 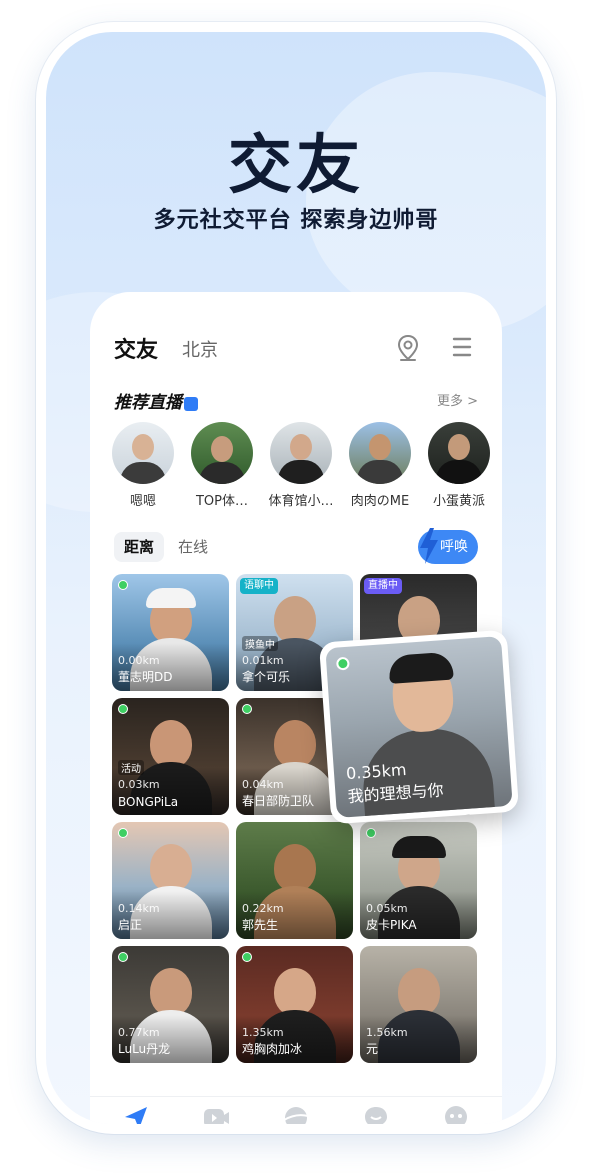 I want to click on user-name: 董志明DD, so click(x=145, y=677).